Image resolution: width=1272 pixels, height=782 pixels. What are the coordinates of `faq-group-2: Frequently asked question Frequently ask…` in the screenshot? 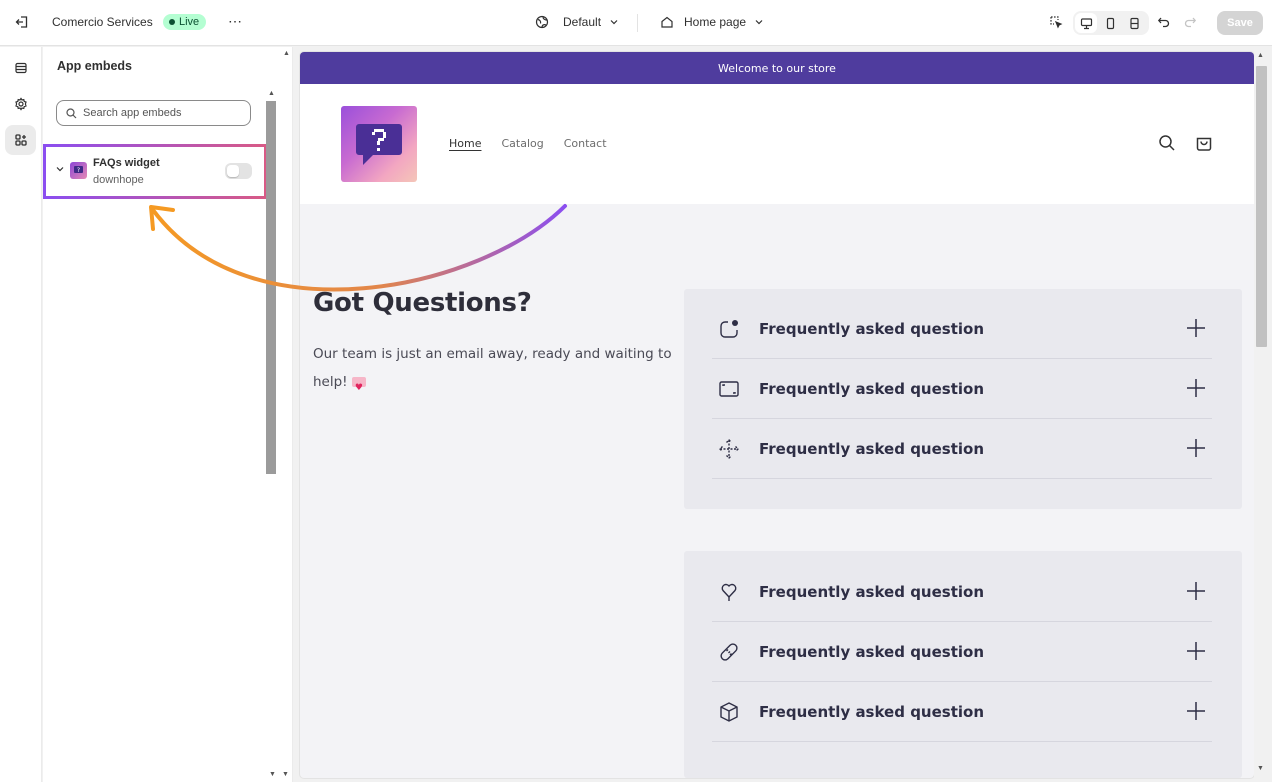 It's located at (963, 664).